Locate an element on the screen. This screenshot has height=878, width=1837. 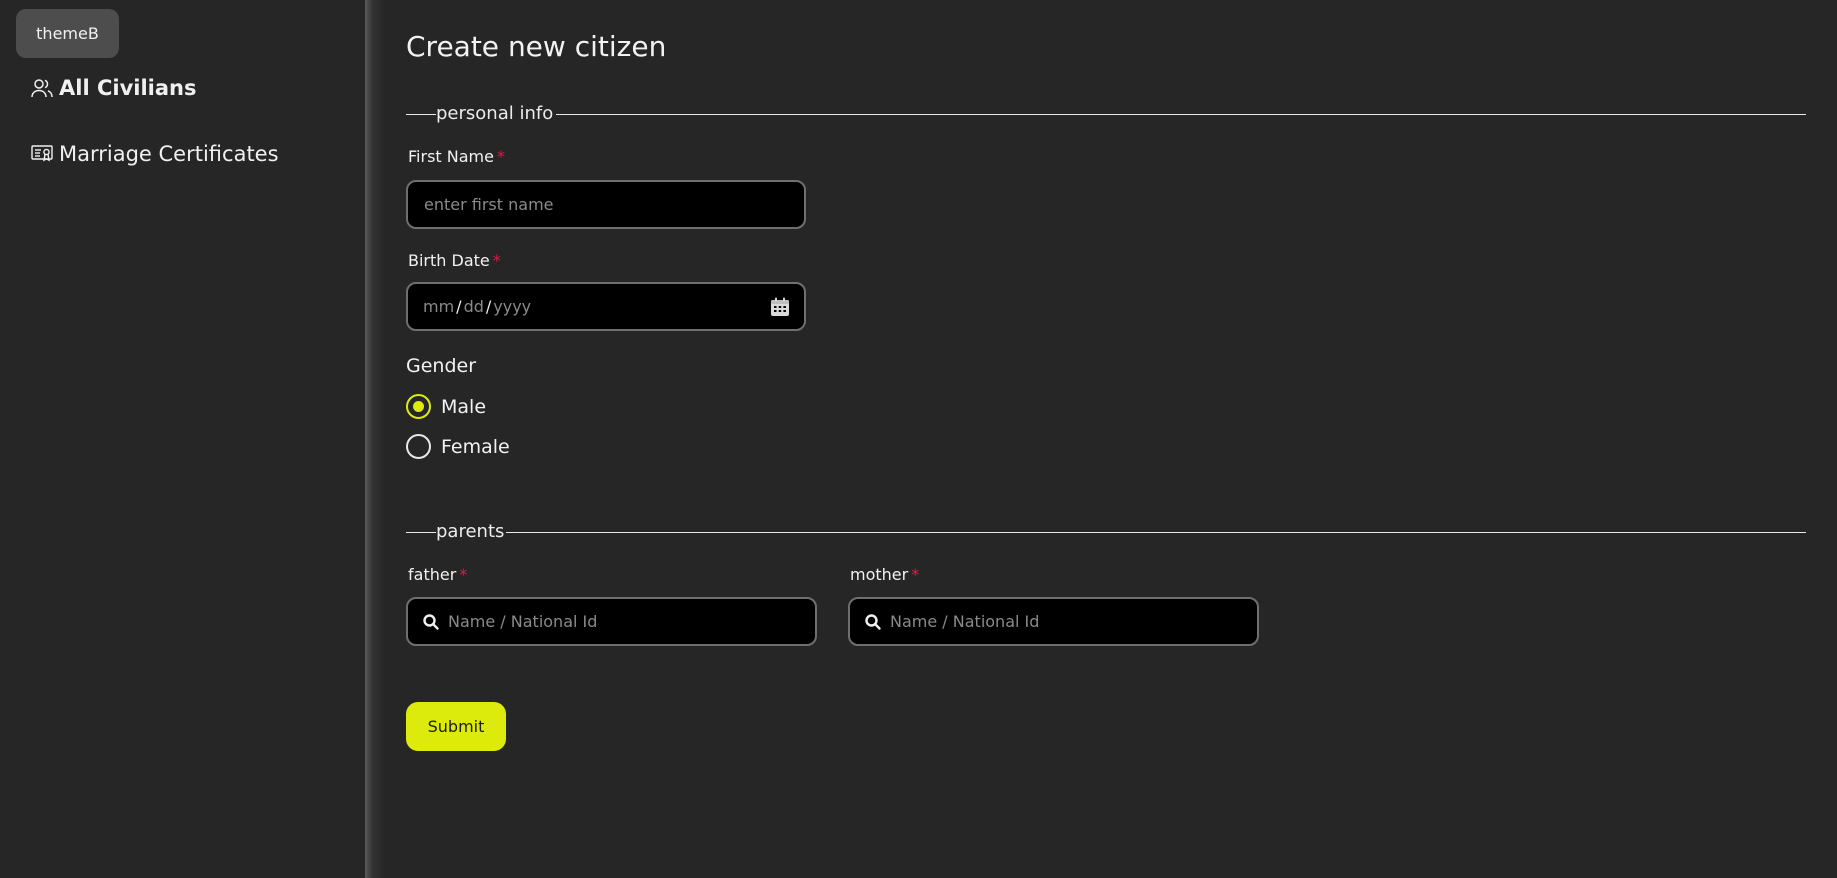
male-radio-label: Male is located at coordinates (464, 406).